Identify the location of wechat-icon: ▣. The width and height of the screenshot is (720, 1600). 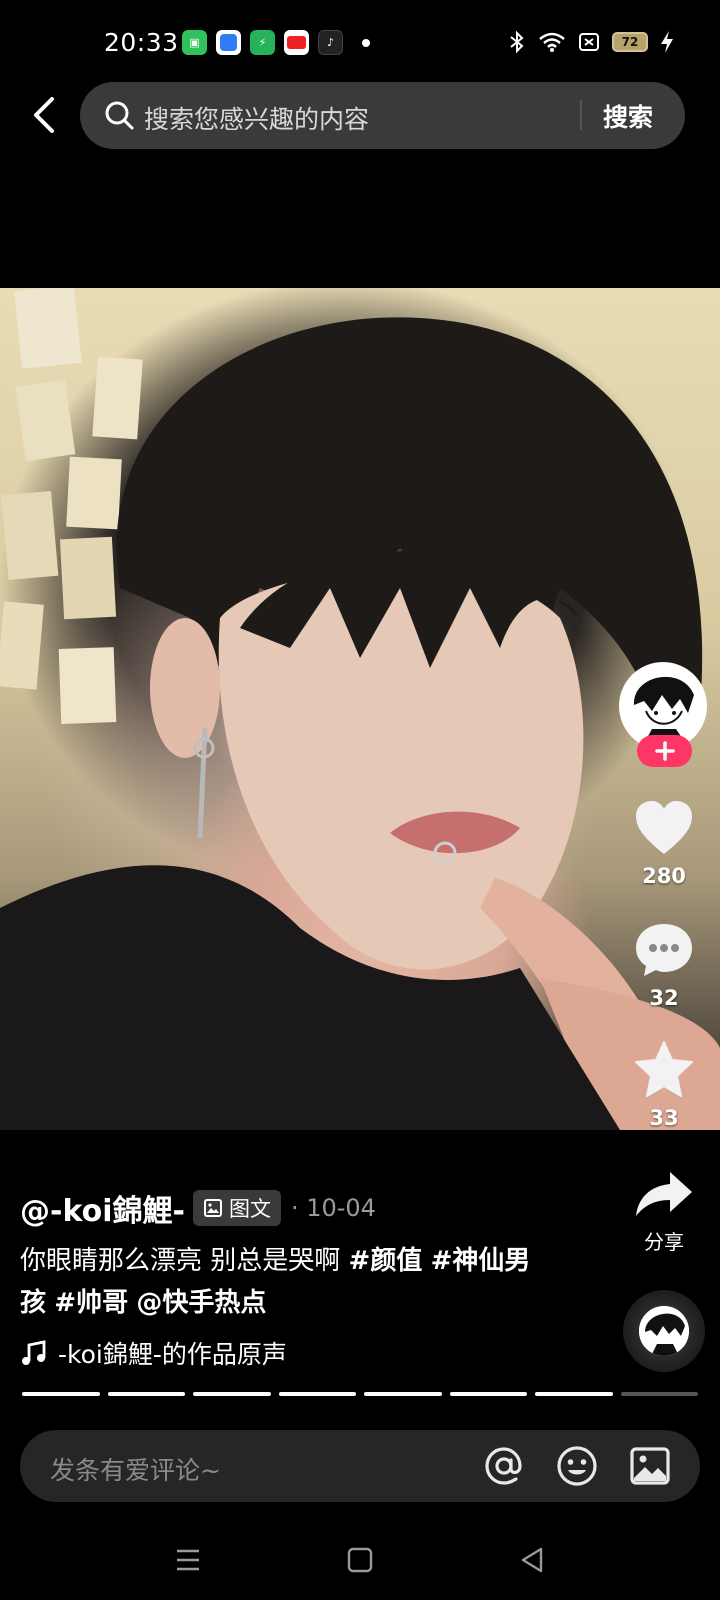
(194, 42).